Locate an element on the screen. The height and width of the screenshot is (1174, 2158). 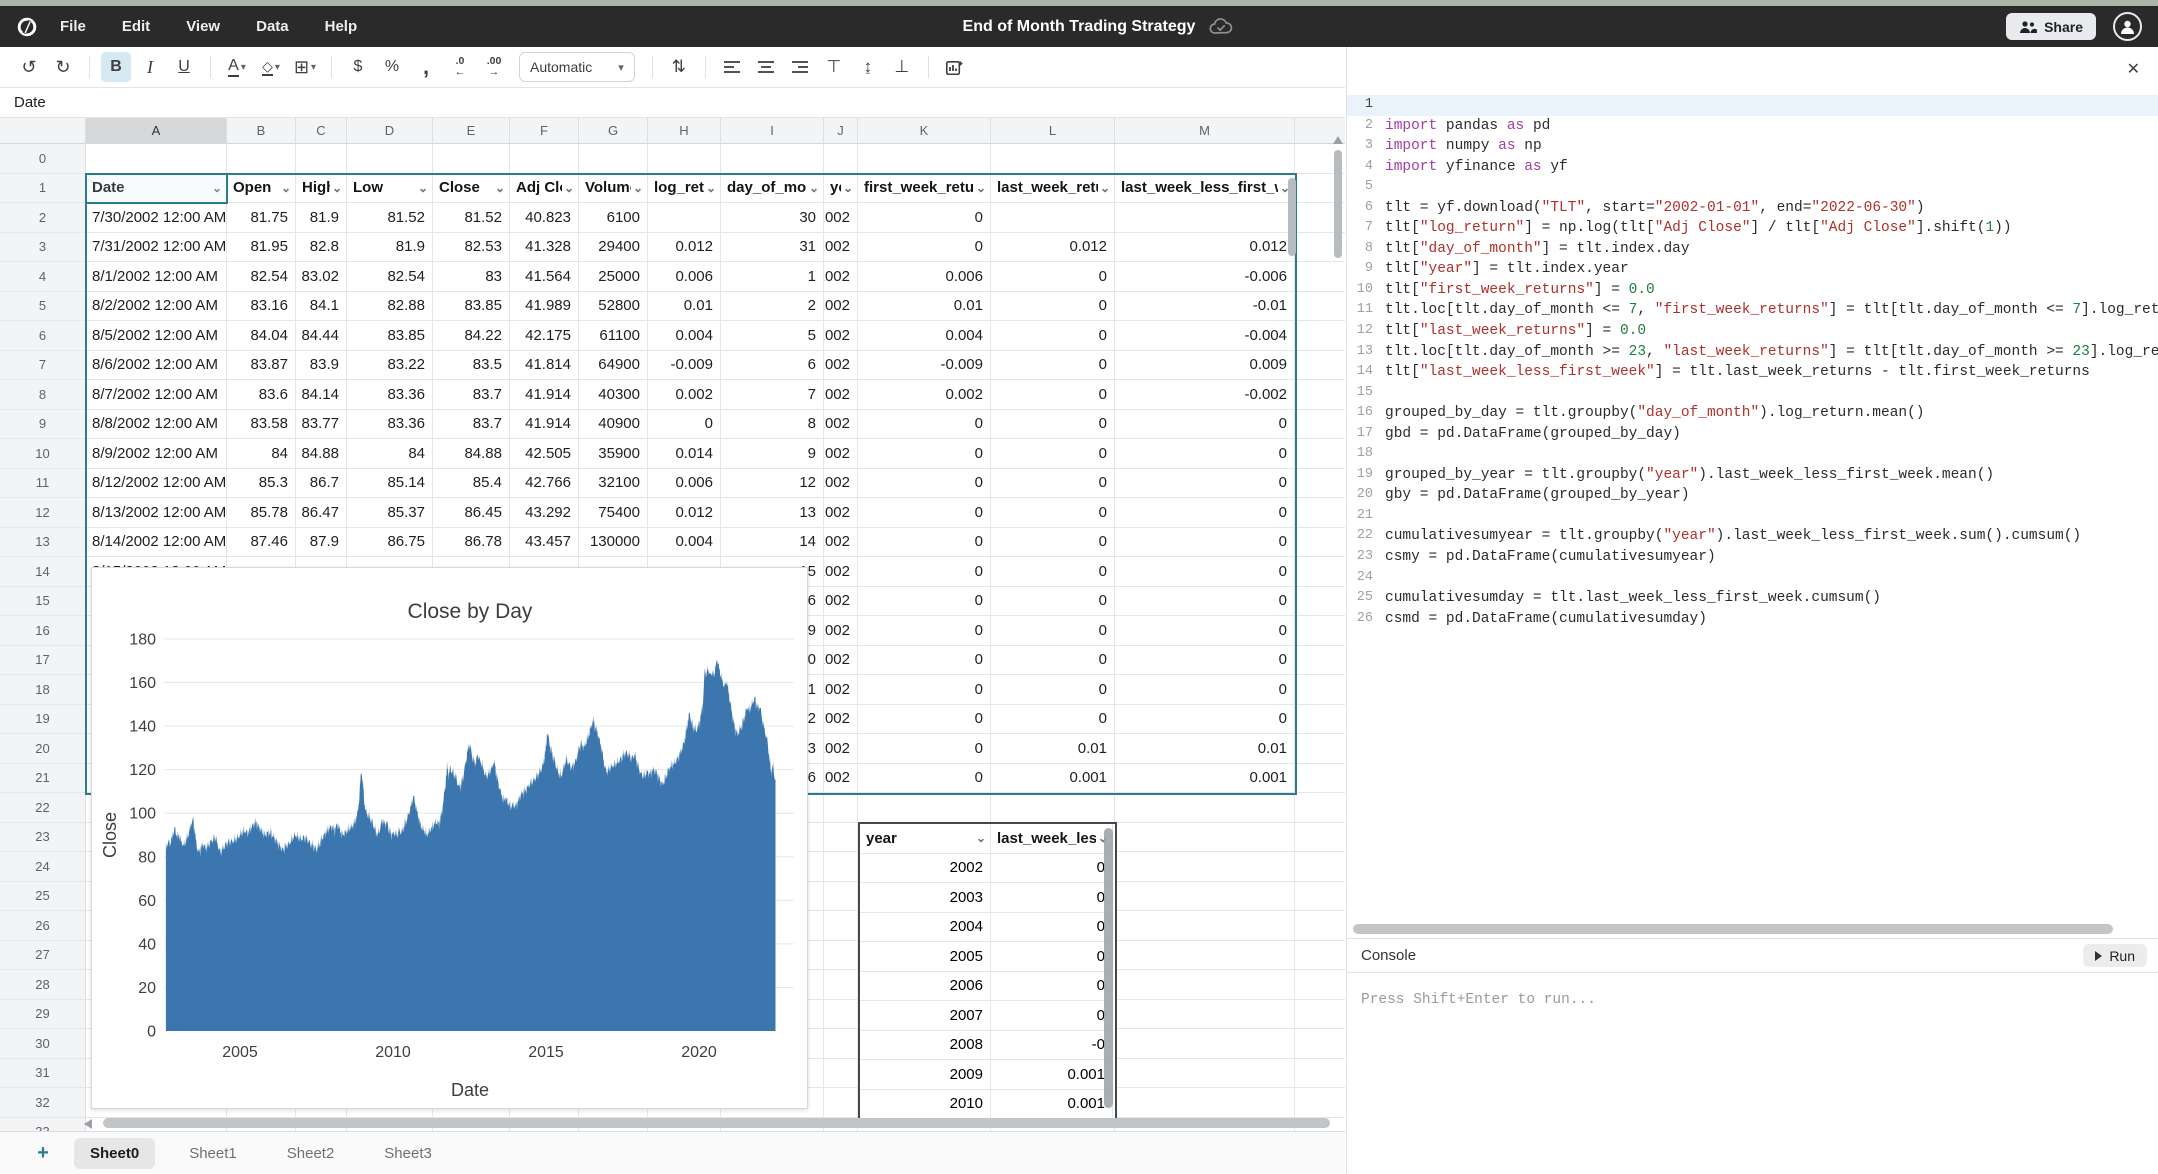
col-header-F: F is located at coordinates (544, 131).